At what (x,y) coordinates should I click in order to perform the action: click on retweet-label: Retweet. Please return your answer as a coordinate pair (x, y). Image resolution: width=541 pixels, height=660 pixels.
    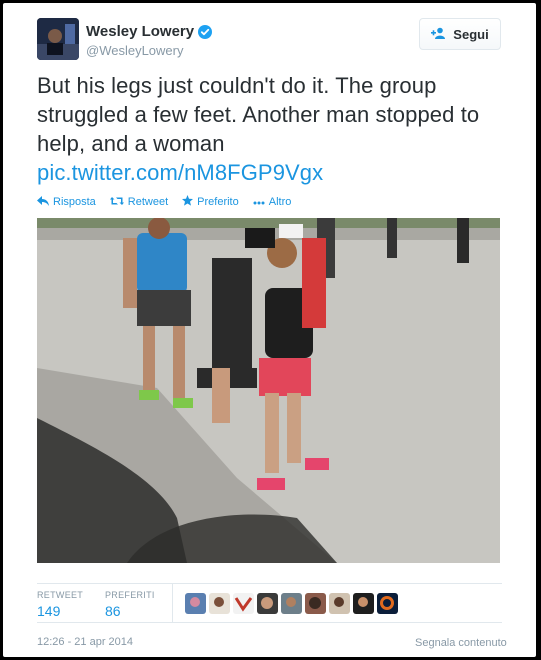
    Looking at the image, I should click on (148, 202).